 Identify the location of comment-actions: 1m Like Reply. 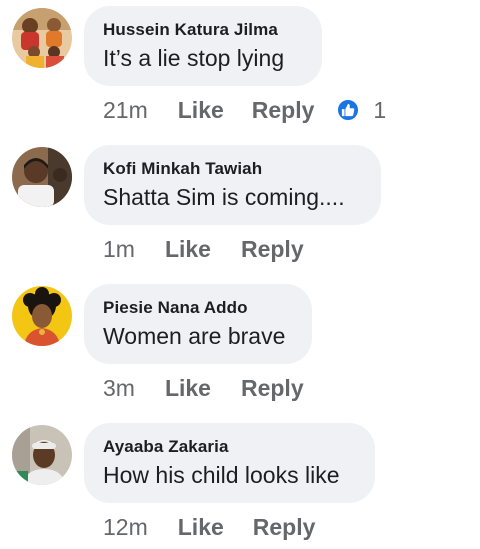
(203, 249).